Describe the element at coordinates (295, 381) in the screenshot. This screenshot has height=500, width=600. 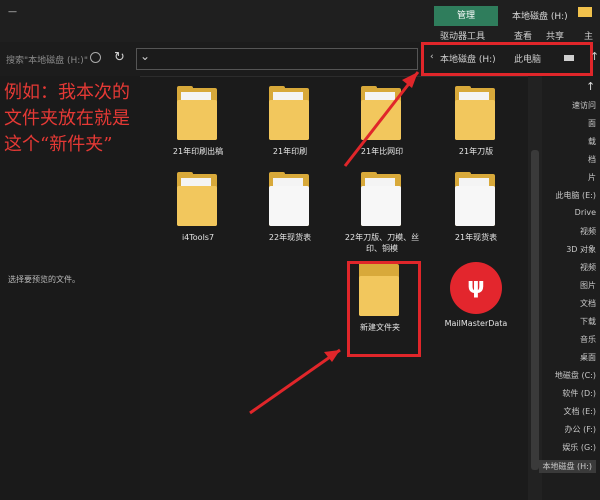
I see `arrow-to-folder` at that location.